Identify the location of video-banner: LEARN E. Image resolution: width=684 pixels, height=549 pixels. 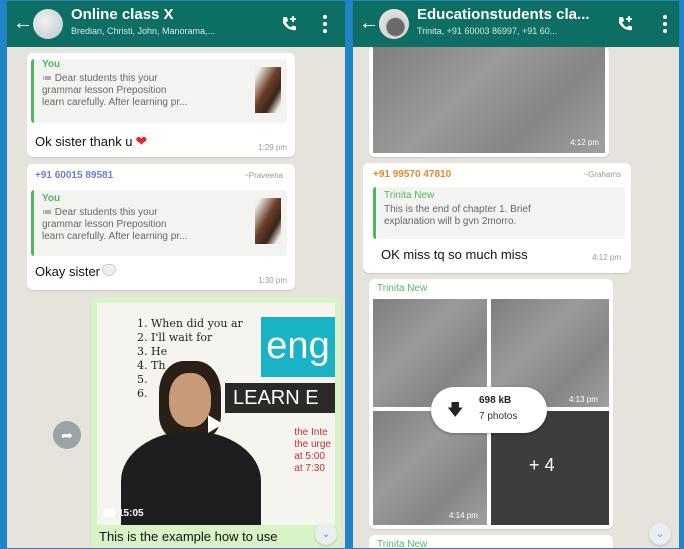
(280, 398).